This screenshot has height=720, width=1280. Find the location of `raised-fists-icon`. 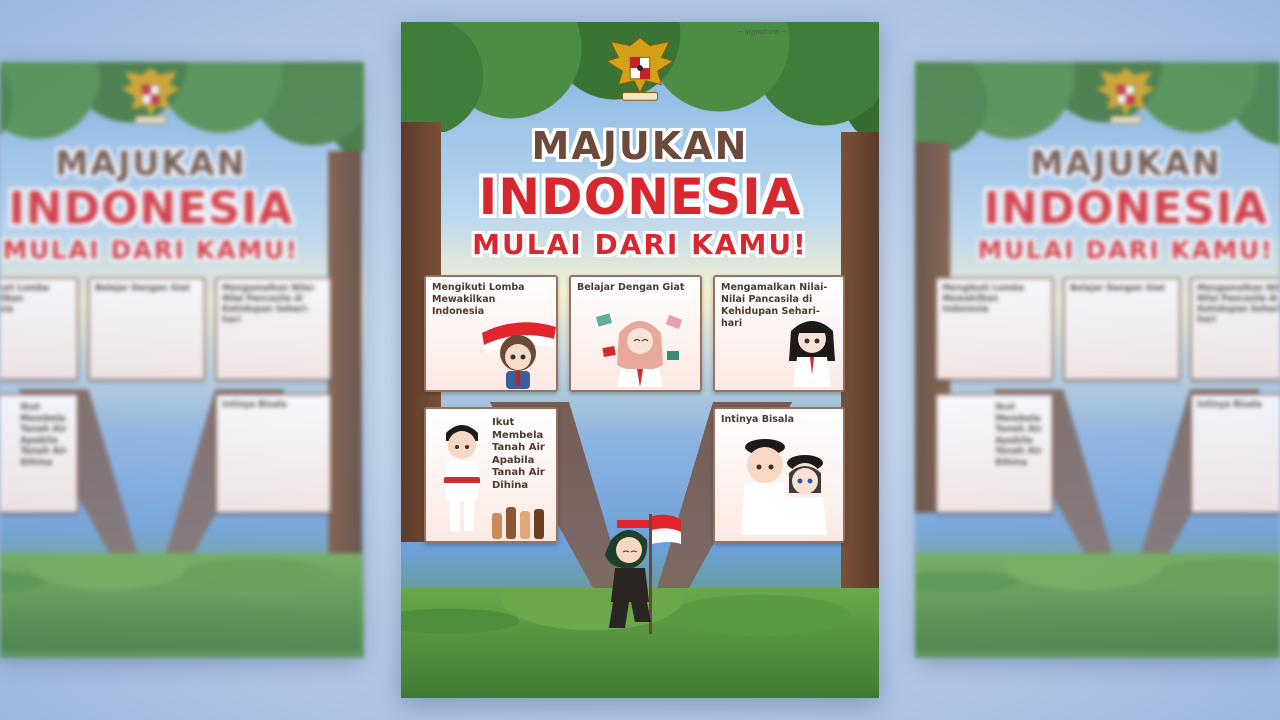

raised-fists-icon is located at coordinates (518, 523).